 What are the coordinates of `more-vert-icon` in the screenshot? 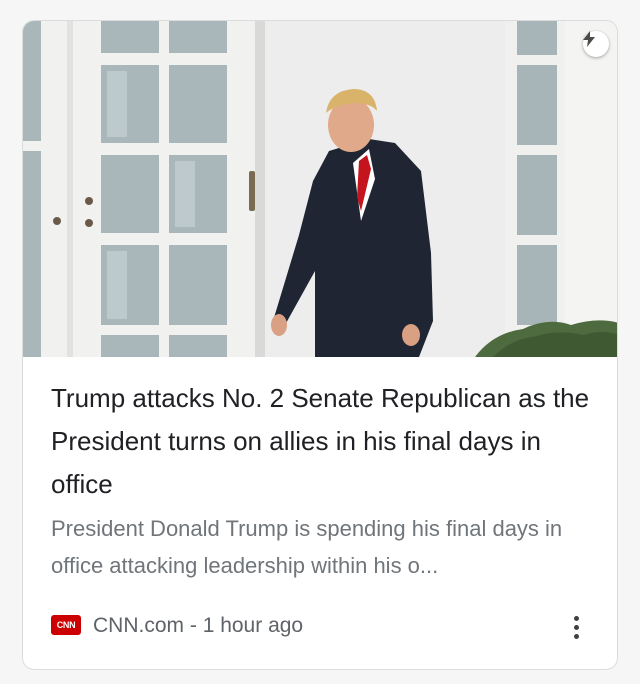 It's located at (576, 627).